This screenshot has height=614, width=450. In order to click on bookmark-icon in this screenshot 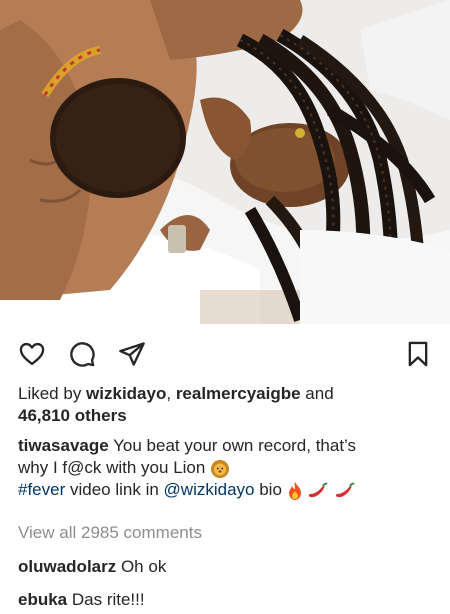, I will do `click(418, 354)`.